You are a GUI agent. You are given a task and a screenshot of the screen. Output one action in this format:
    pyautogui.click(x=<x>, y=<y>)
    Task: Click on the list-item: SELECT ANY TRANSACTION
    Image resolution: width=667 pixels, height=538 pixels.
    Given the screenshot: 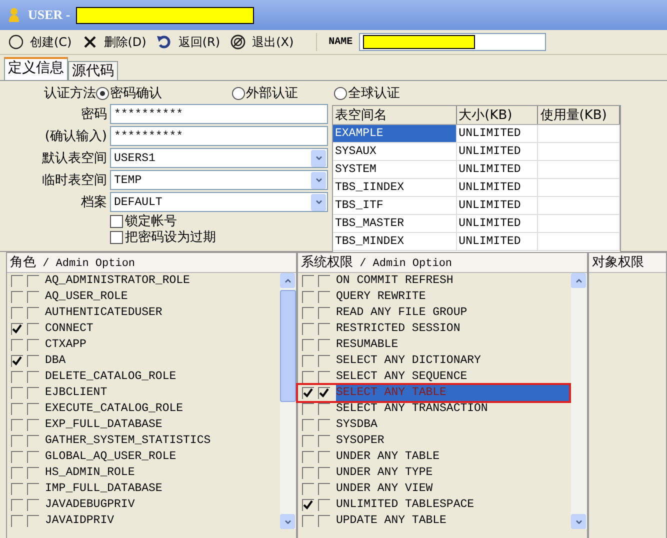 What is the action you would take?
    pyautogui.click(x=414, y=409)
    